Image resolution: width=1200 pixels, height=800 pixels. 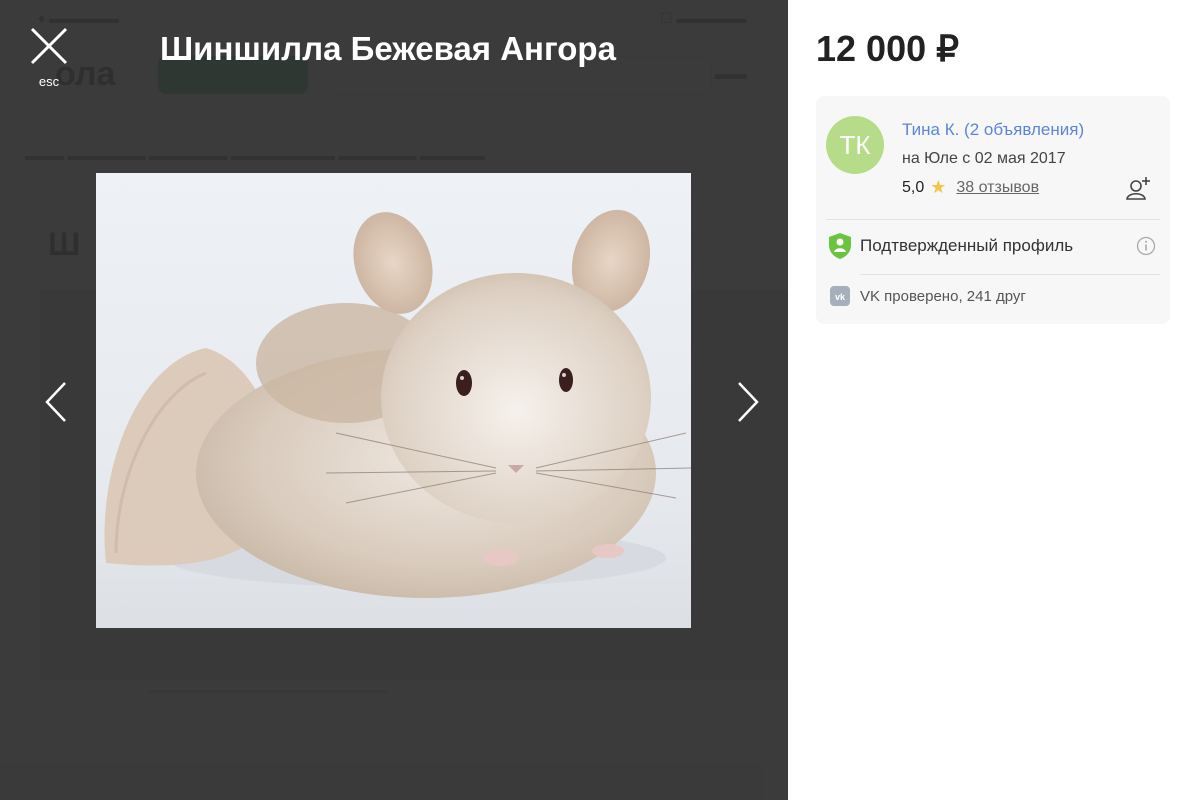 What do you see at coordinates (388, 48) in the screenshot?
I see `gallery-title: Шиншилла Бежевая Ангора` at bounding box center [388, 48].